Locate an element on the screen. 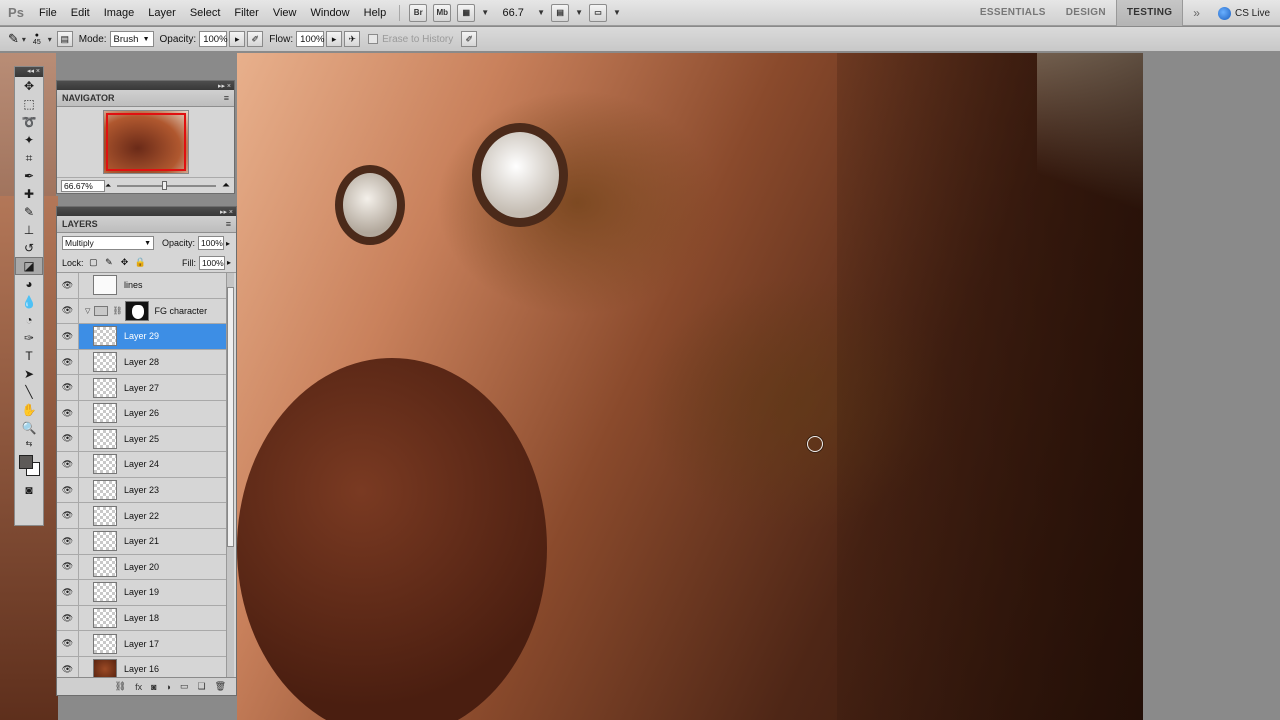  delete-layer-icon: 🗑 is located at coordinates (220, 686).